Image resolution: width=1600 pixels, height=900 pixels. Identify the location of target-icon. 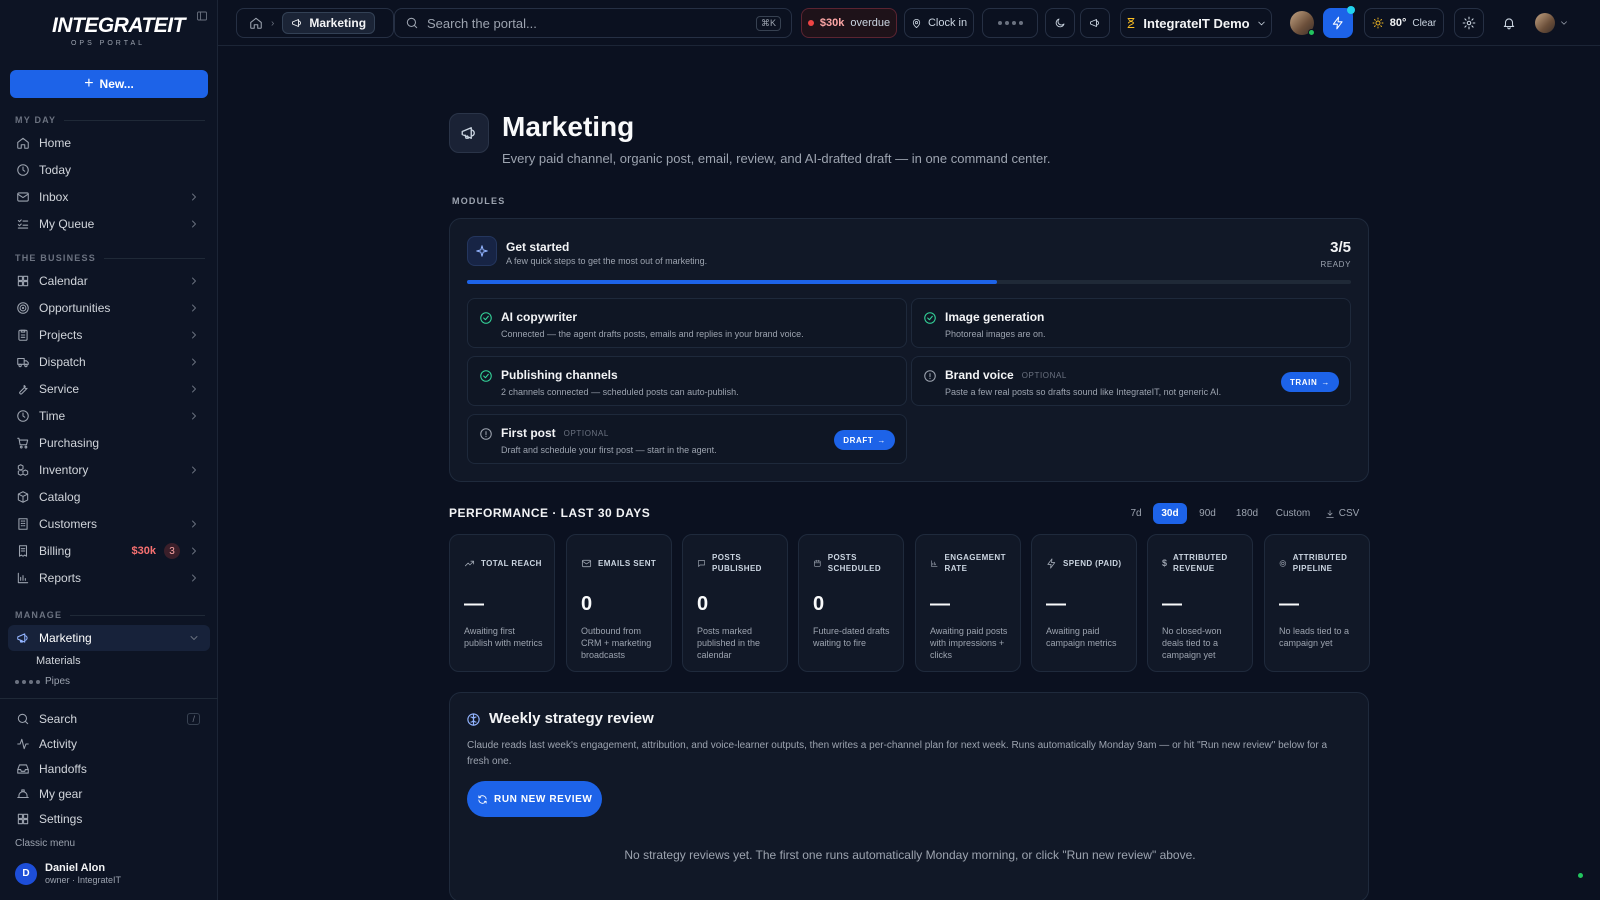
(1283, 563).